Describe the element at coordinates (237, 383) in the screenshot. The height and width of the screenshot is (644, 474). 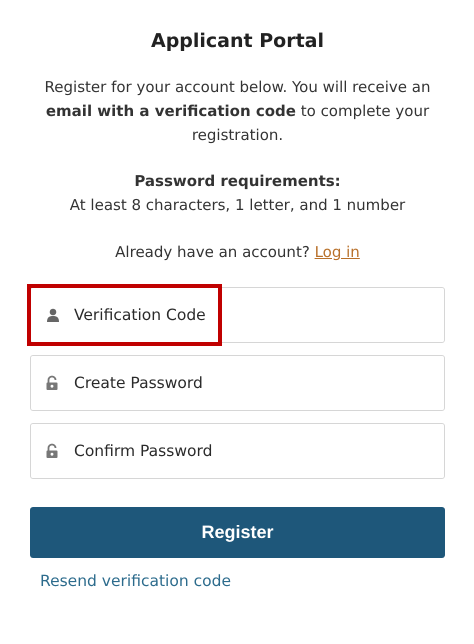
I see `input-field: Create Password` at that location.